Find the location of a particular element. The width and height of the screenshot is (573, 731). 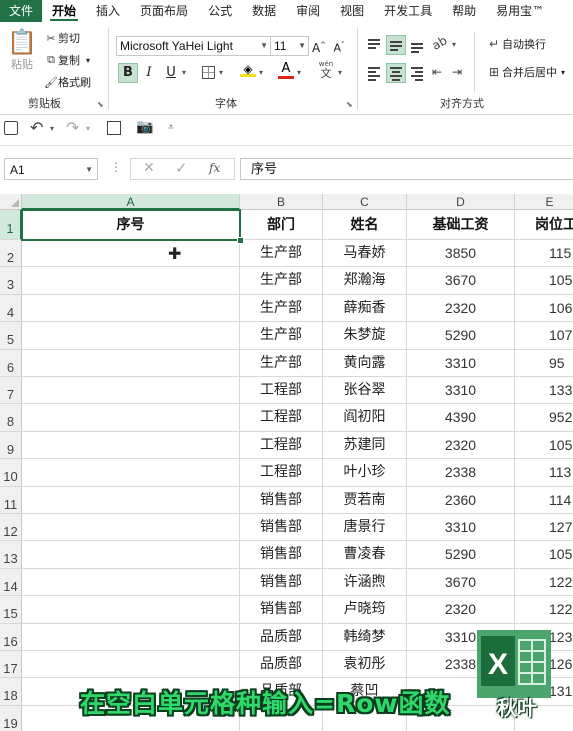

underline-button: U is located at coordinates (171, 73).